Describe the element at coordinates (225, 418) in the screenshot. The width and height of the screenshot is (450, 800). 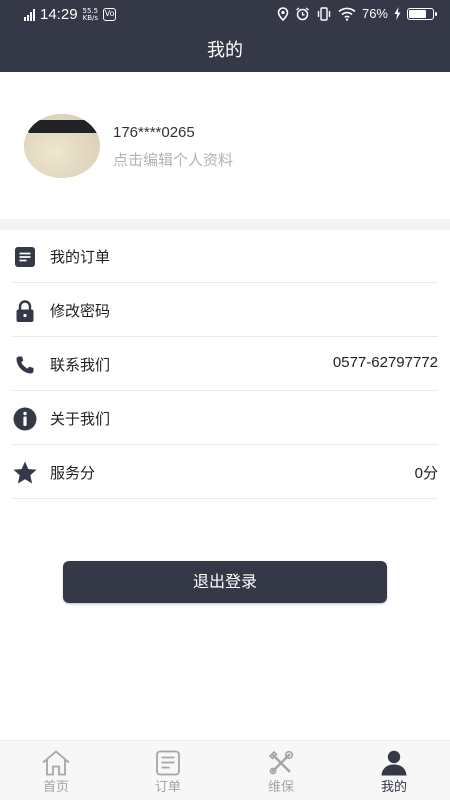
I see `menu-item-about-us: 关于我们` at that location.